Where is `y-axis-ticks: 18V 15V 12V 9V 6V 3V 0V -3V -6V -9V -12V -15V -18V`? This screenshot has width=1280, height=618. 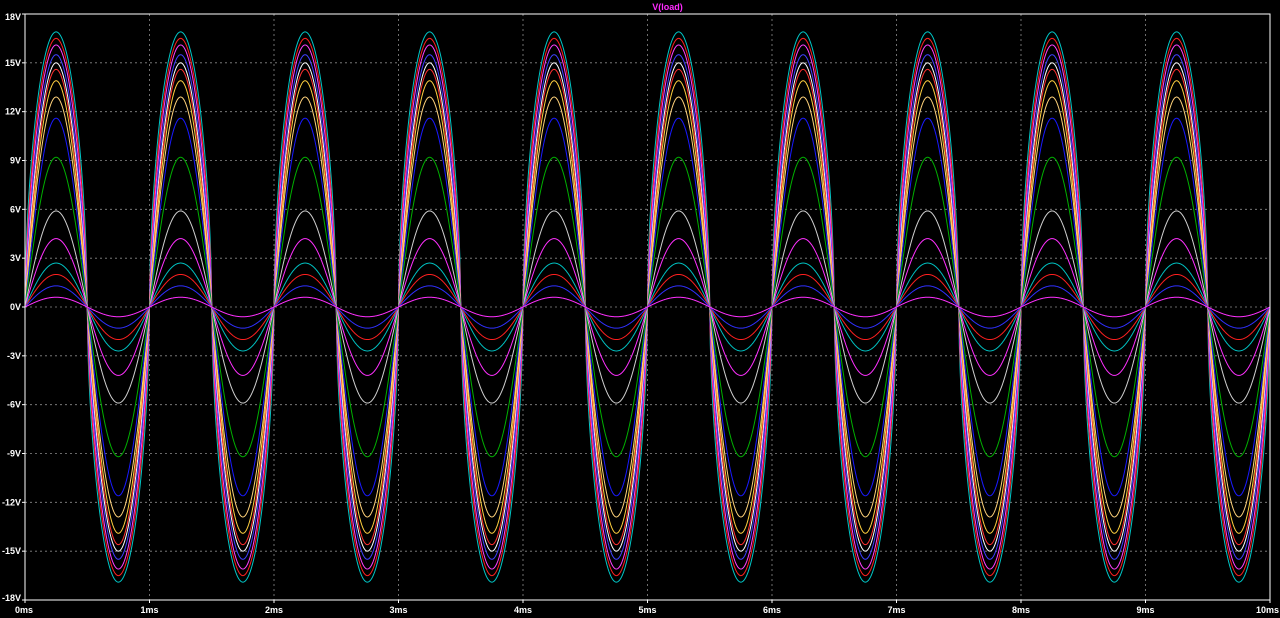
y-axis-ticks: 18V 15V 12V 9V 6V 3V 0V -3V -6V -9V -12V -15V -18V is located at coordinates (13, 307).